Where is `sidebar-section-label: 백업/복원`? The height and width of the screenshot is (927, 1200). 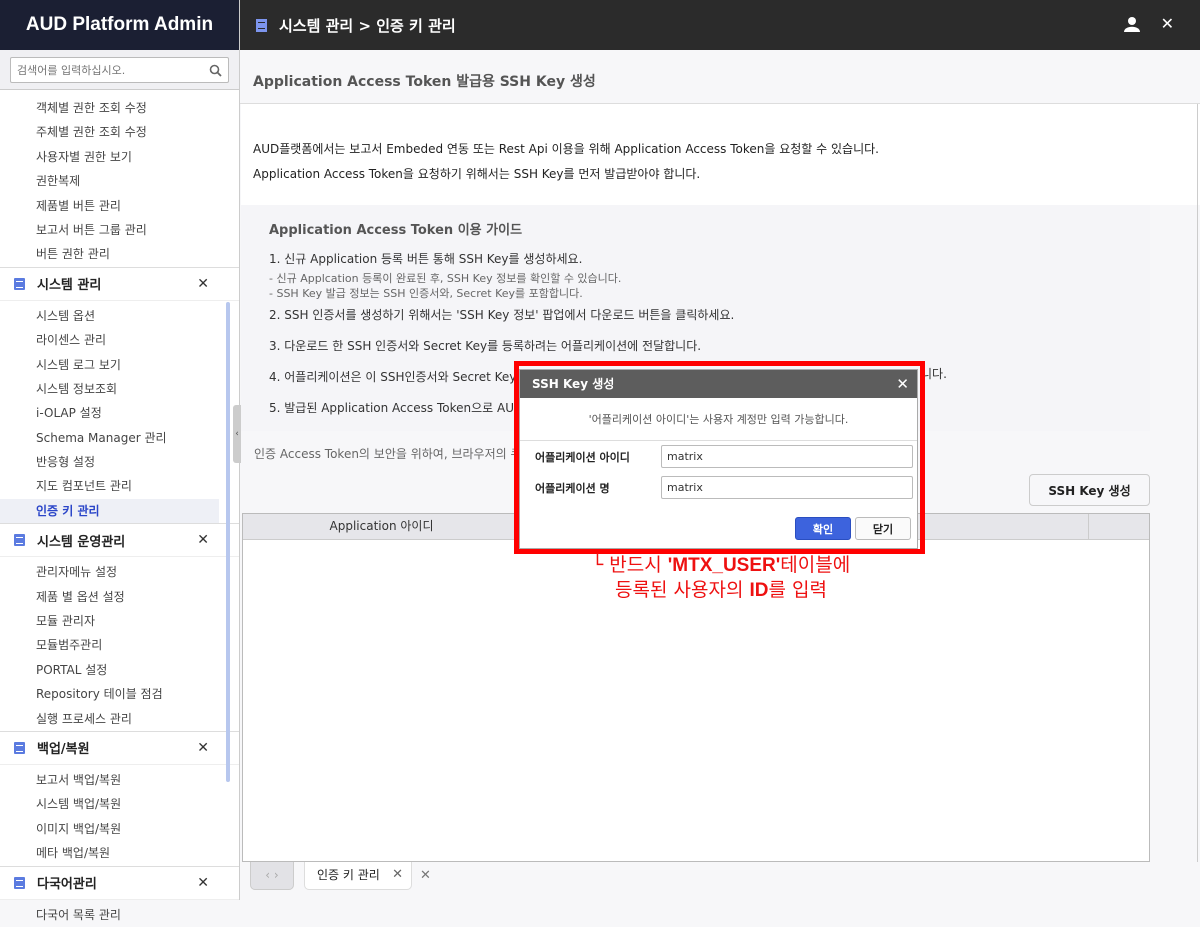 sidebar-section-label: 백업/복원 is located at coordinates (63, 750).